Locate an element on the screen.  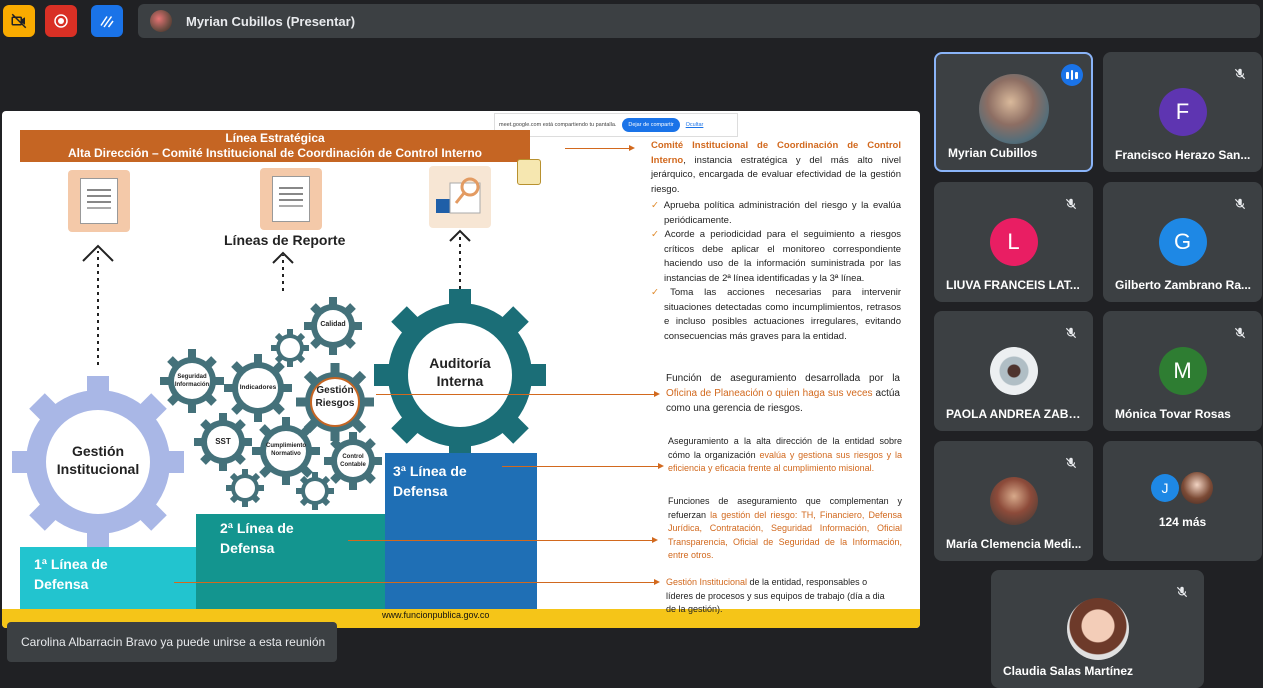
recording-button is located at coordinates (61, 21).